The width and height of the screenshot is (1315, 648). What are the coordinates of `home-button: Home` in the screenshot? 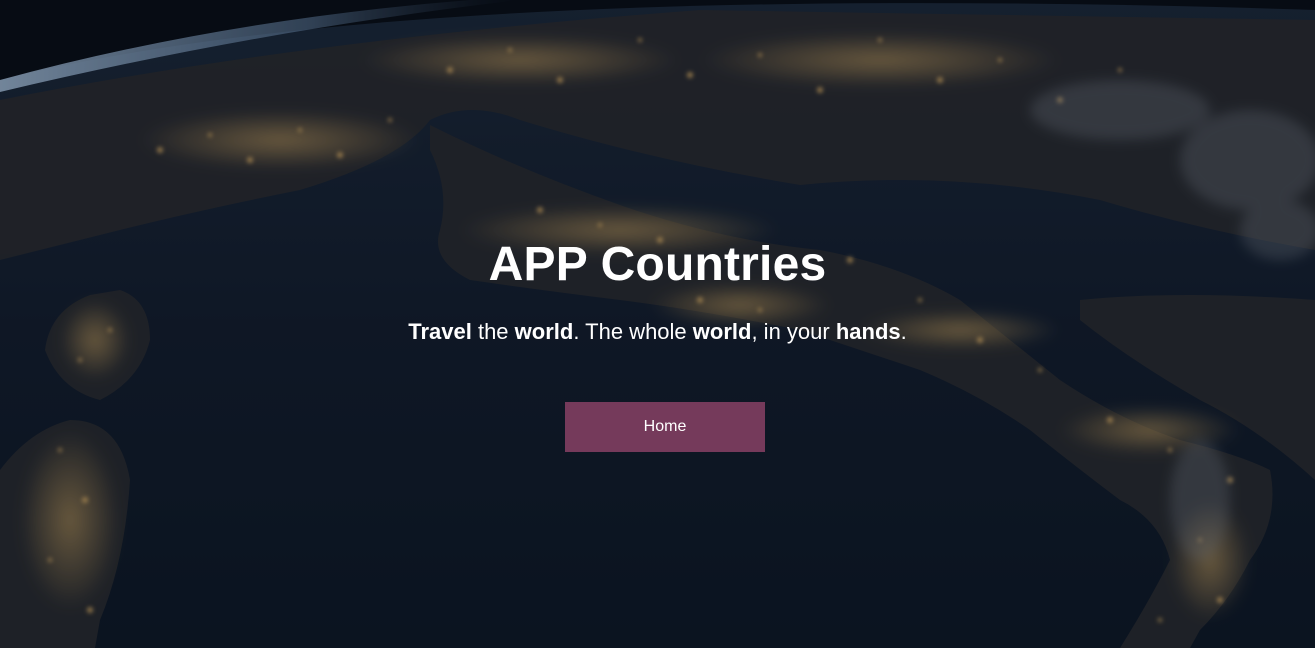 It's located at (665, 427).